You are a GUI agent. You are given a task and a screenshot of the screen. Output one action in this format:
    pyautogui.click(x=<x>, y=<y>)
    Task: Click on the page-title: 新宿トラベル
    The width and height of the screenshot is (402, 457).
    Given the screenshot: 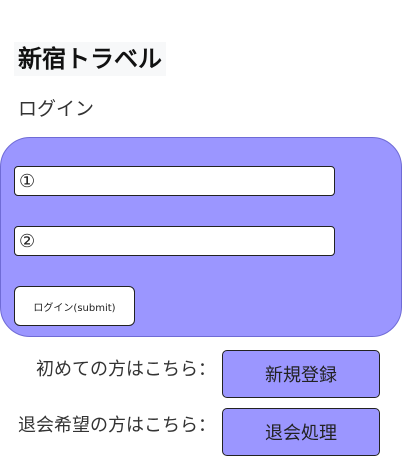 What is the action you would take?
    pyautogui.click(x=90, y=59)
    